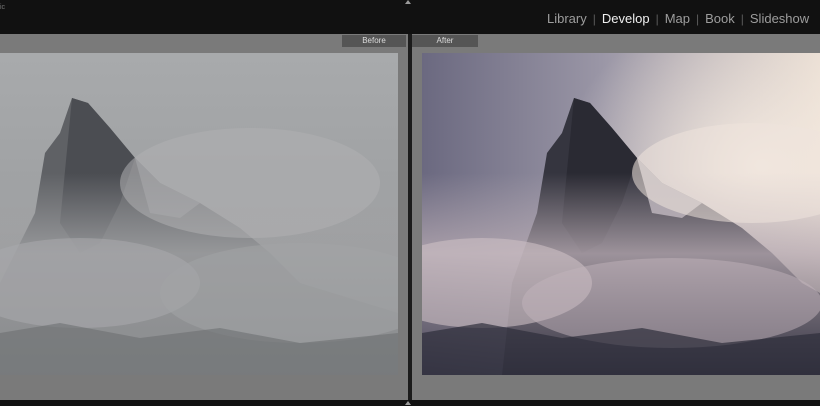 The height and width of the screenshot is (406, 820). What do you see at coordinates (779, 18) in the screenshot?
I see `module-slideshow: Slideshow` at bounding box center [779, 18].